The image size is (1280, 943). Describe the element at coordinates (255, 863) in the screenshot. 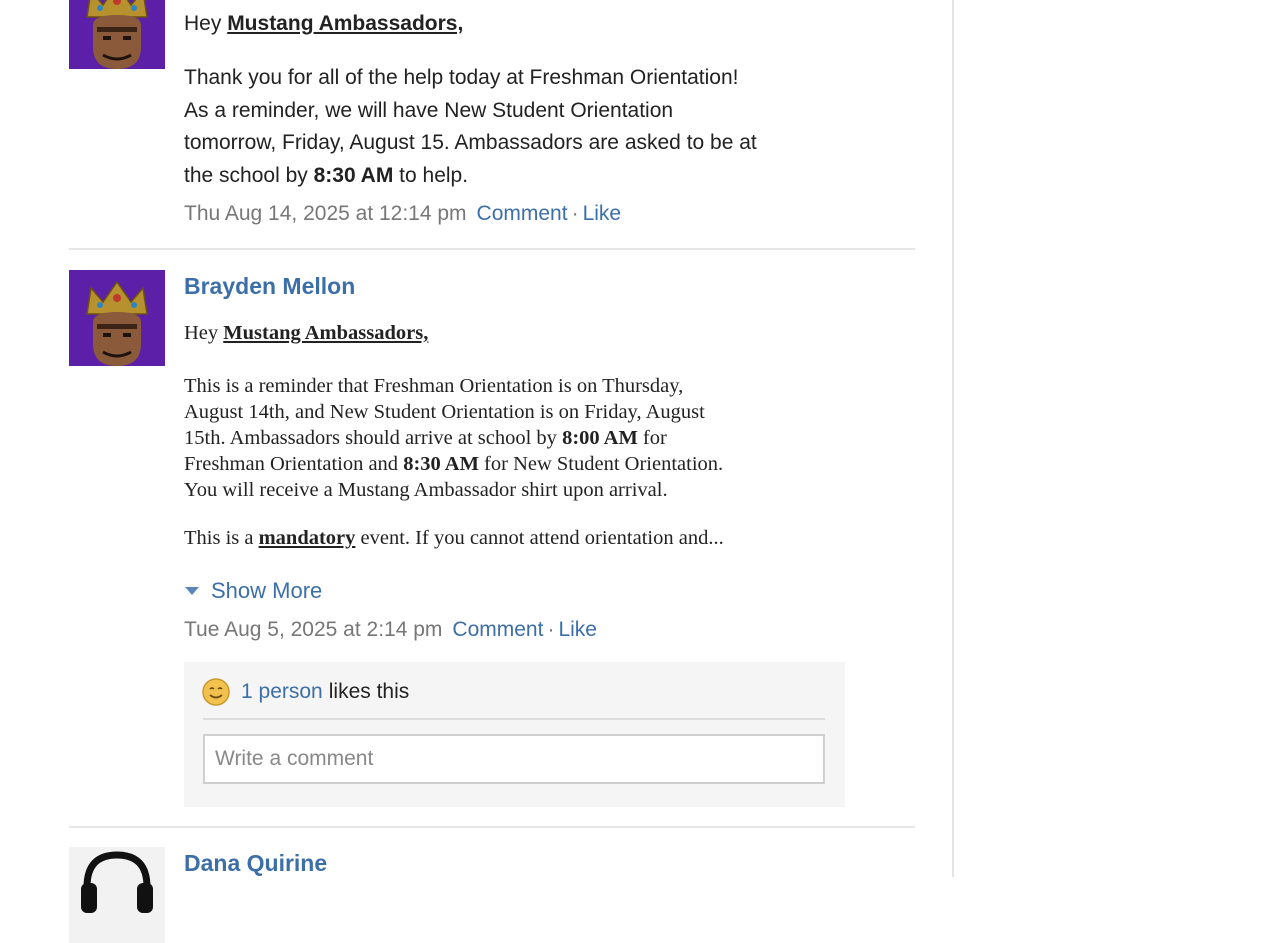

I see `author-name: Dana Quirine` at that location.